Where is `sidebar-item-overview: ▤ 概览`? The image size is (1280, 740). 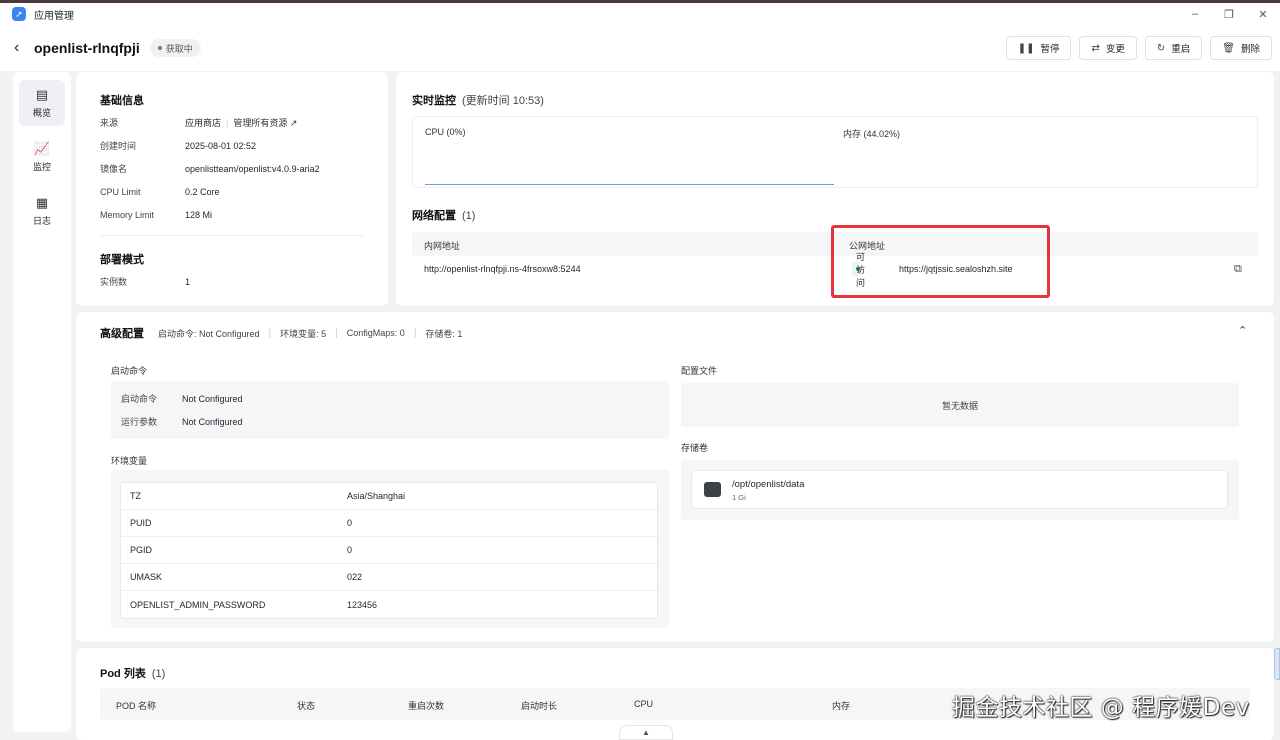 sidebar-item-overview: ▤ 概览 is located at coordinates (42, 103).